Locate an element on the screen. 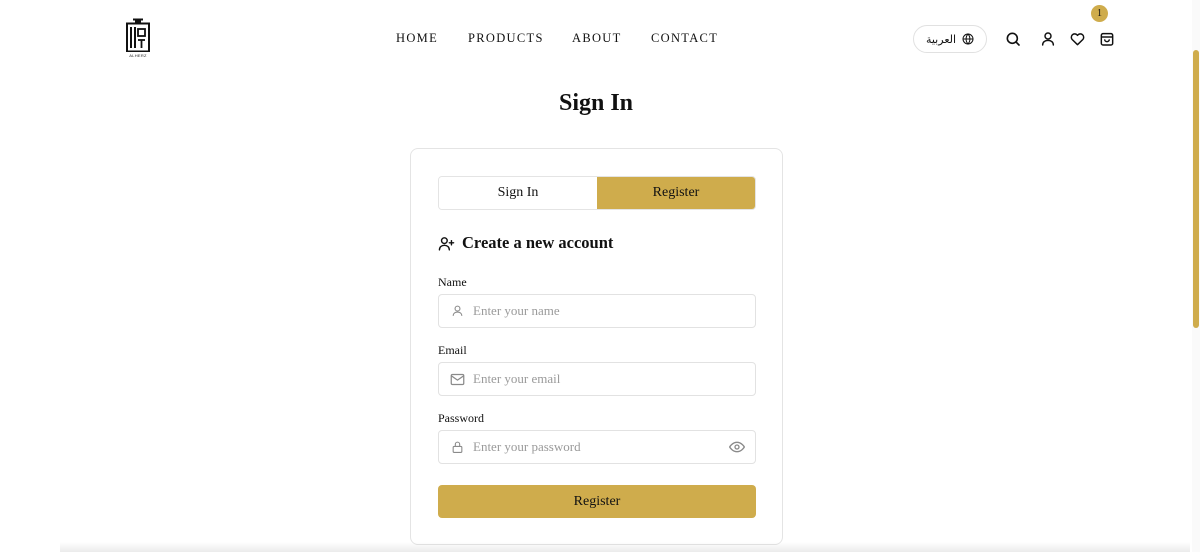 Image resolution: width=1200 pixels, height=552 pixels. language-label: العربية is located at coordinates (941, 39).